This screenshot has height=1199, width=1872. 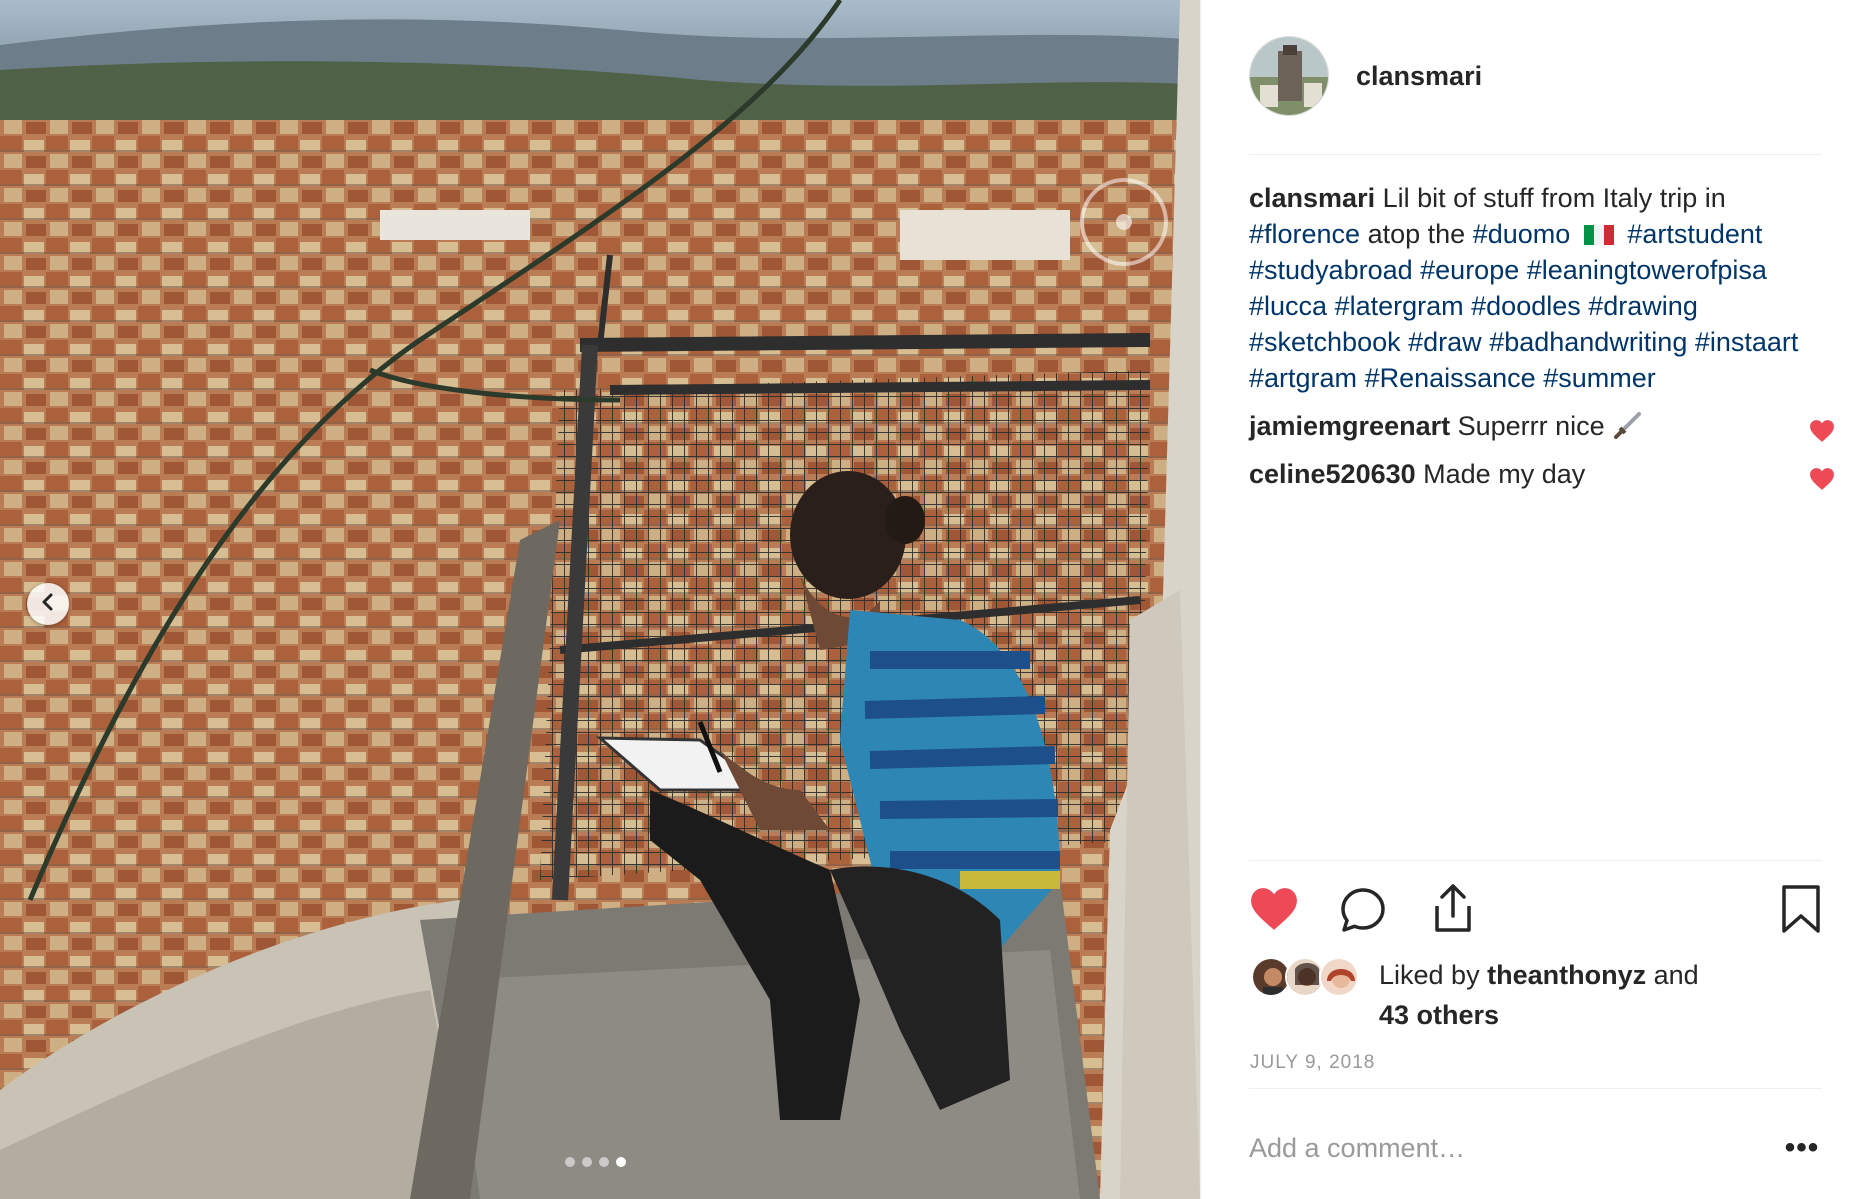 I want to click on hashtag-link: #draw, so click(x=1445, y=342).